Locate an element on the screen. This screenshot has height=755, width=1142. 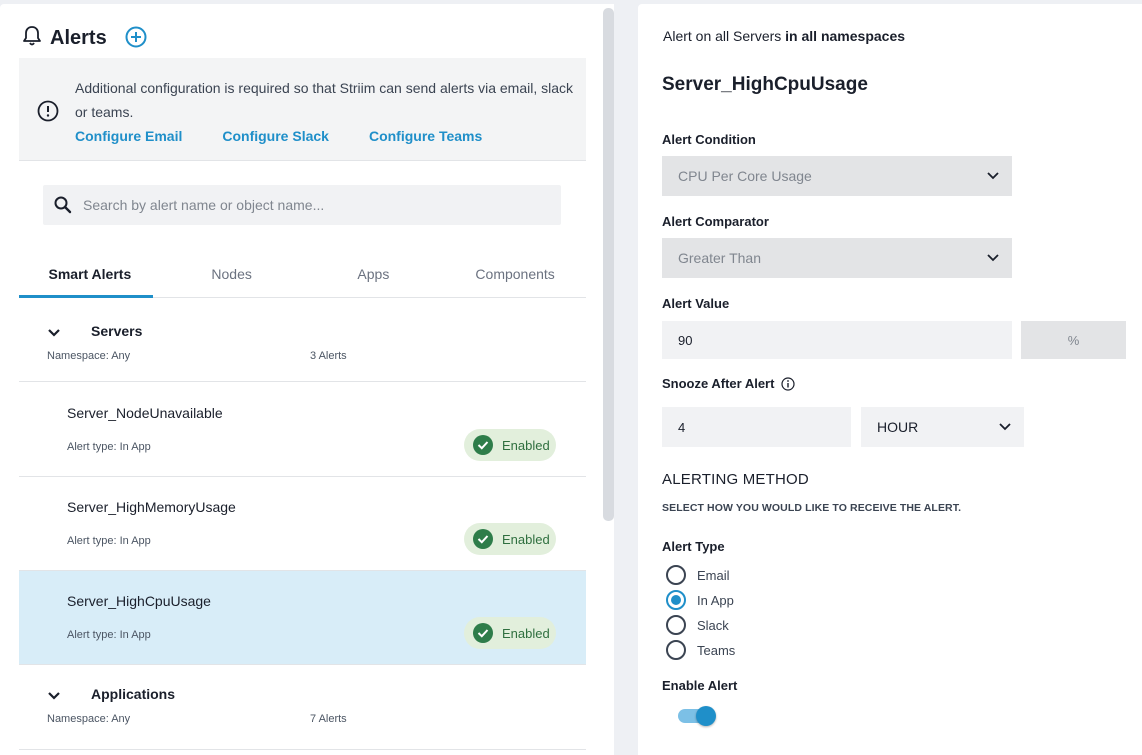
alert-comparator-label: Alert Comparator is located at coordinates (715, 221).